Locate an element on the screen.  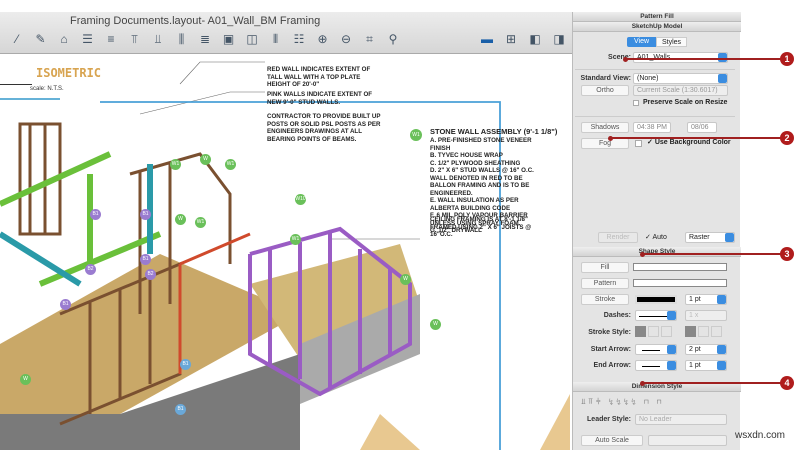
dash-scale-select: 1 x is located at coordinates (706, 315).